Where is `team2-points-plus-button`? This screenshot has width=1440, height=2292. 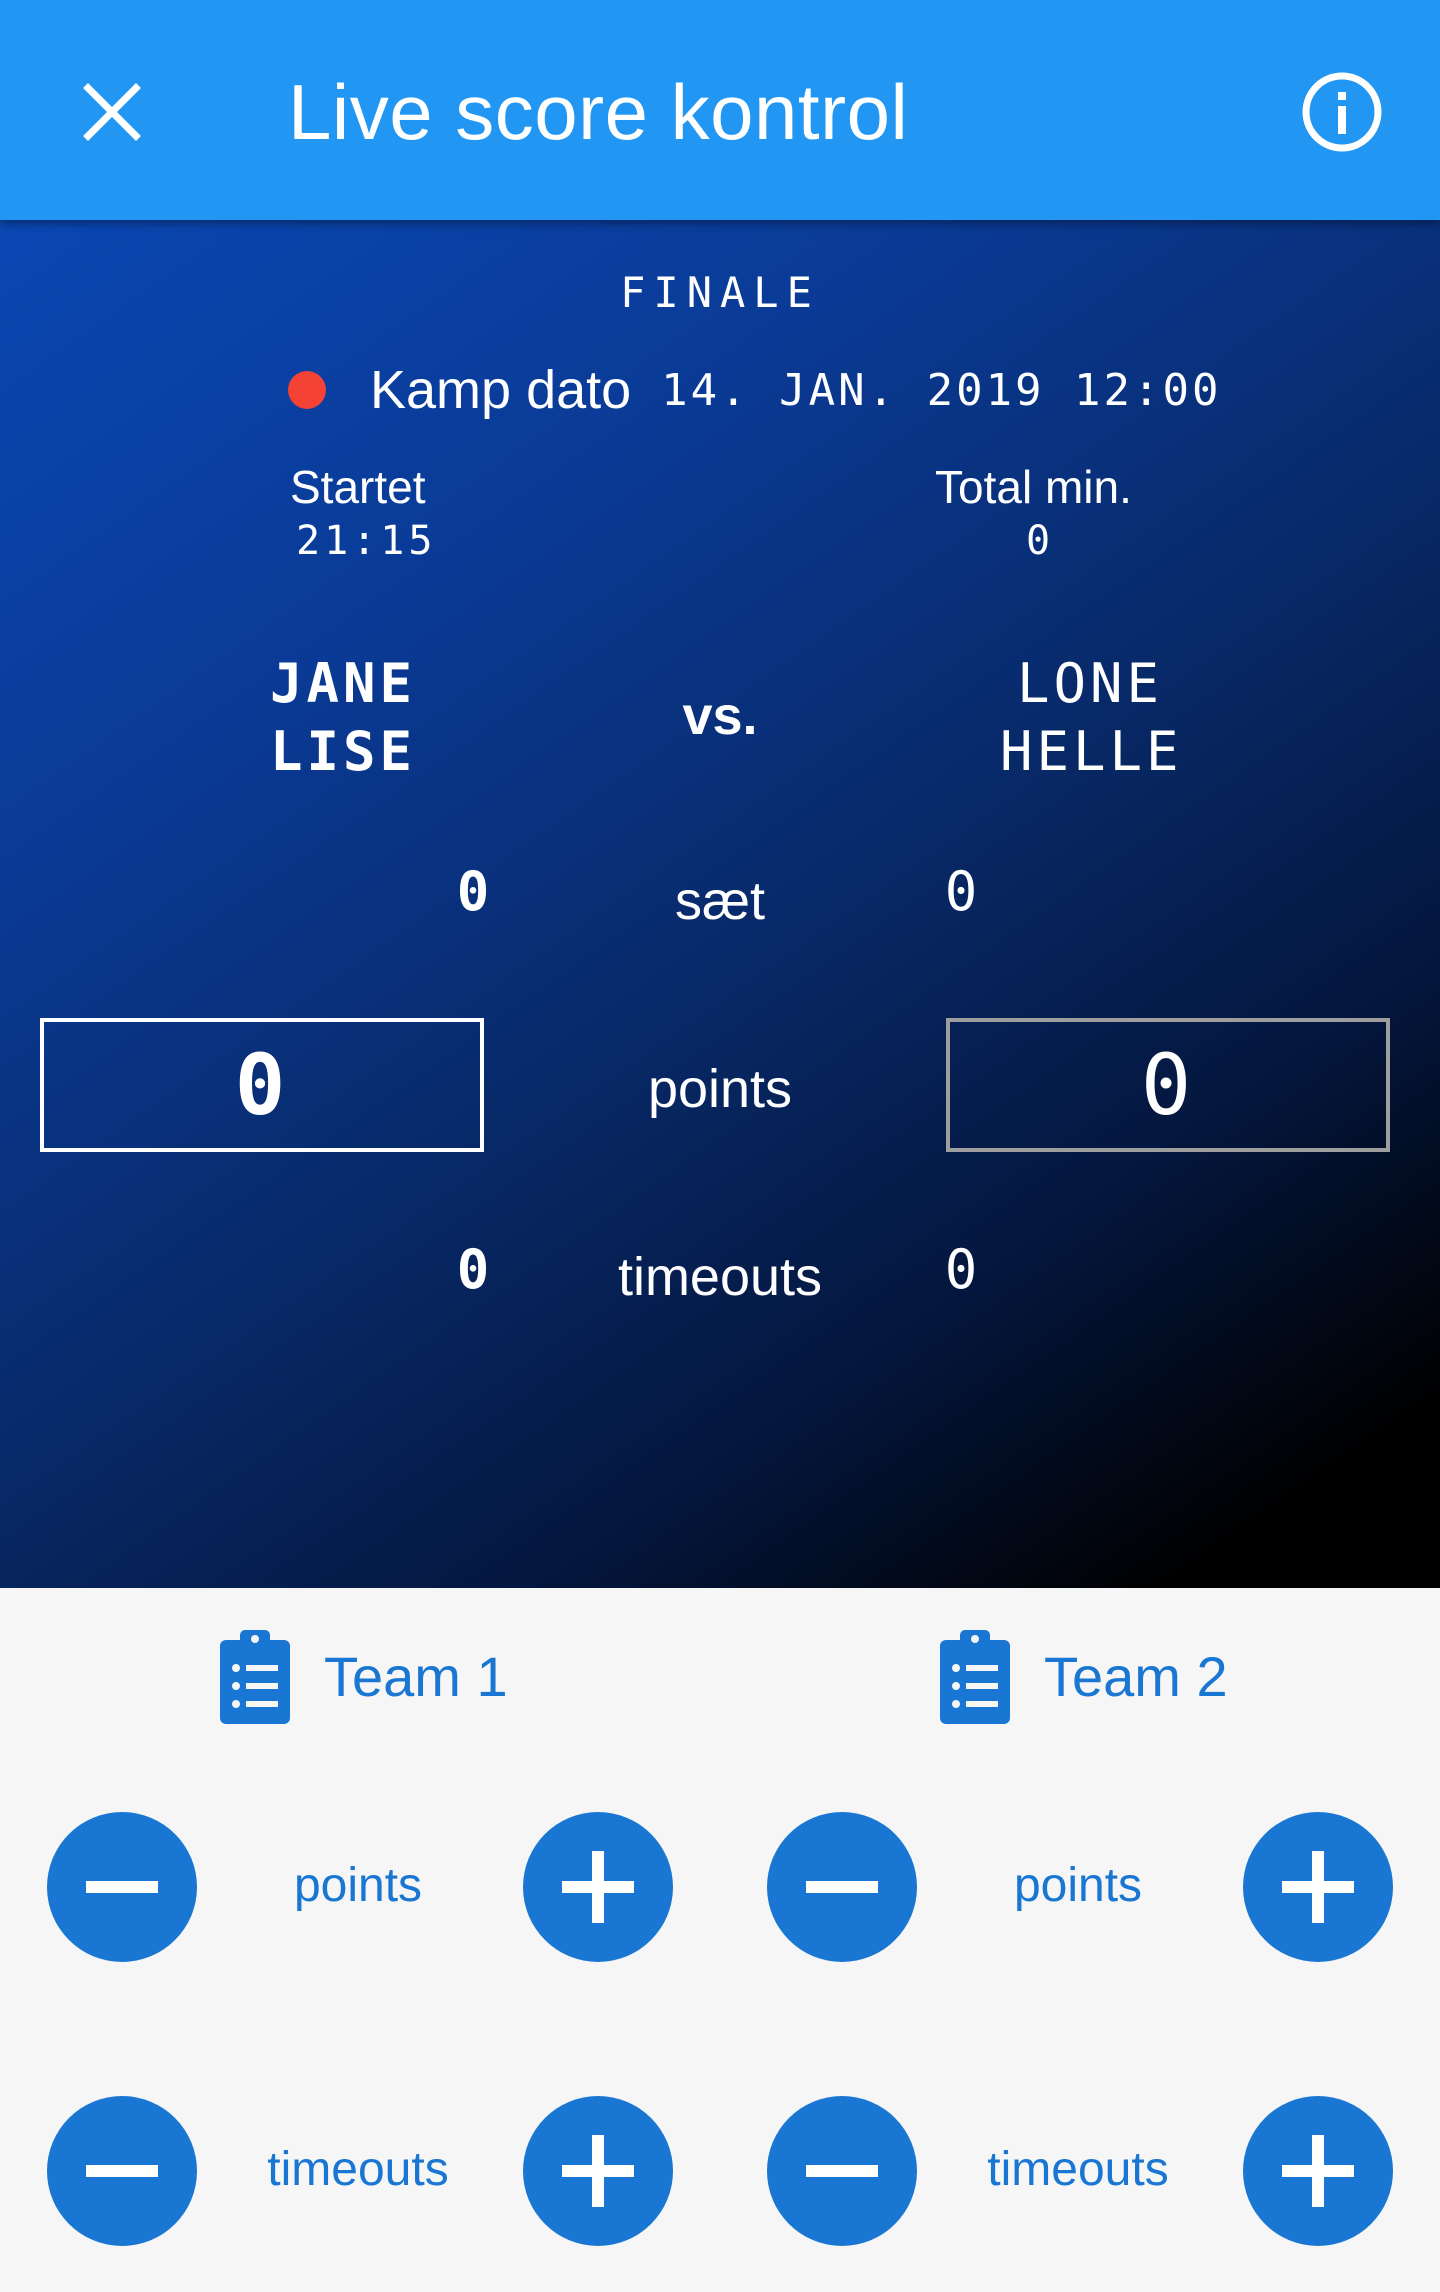
team2-points-plus-button is located at coordinates (1318, 1887).